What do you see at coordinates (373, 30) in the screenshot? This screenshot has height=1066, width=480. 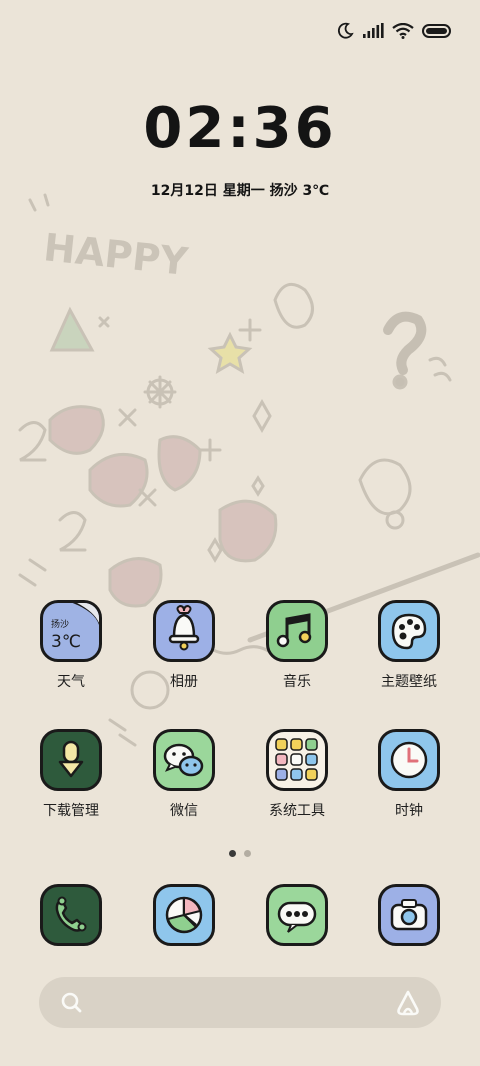 I see `signal-icon` at bounding box center [373, 30].